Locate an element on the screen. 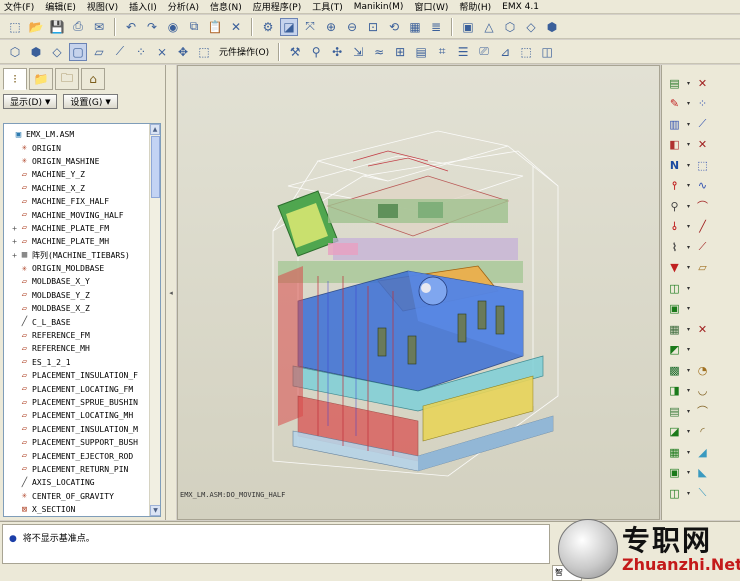 This screenshot has height=581, width=740. insert-icon: ◩ is located at coordinates (674, 349).